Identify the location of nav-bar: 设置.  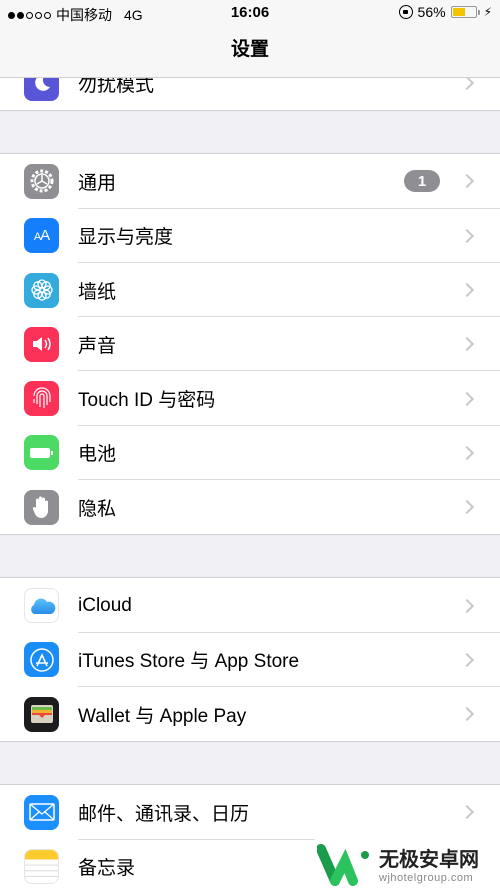
(250, 53).